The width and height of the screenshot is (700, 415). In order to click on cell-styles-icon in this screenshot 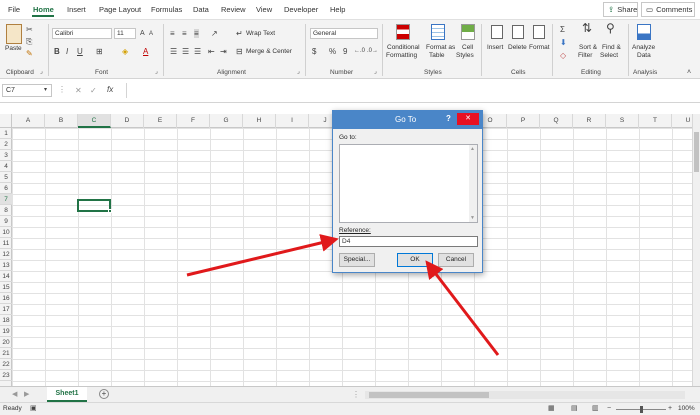, I will do `click(468, 32)`.